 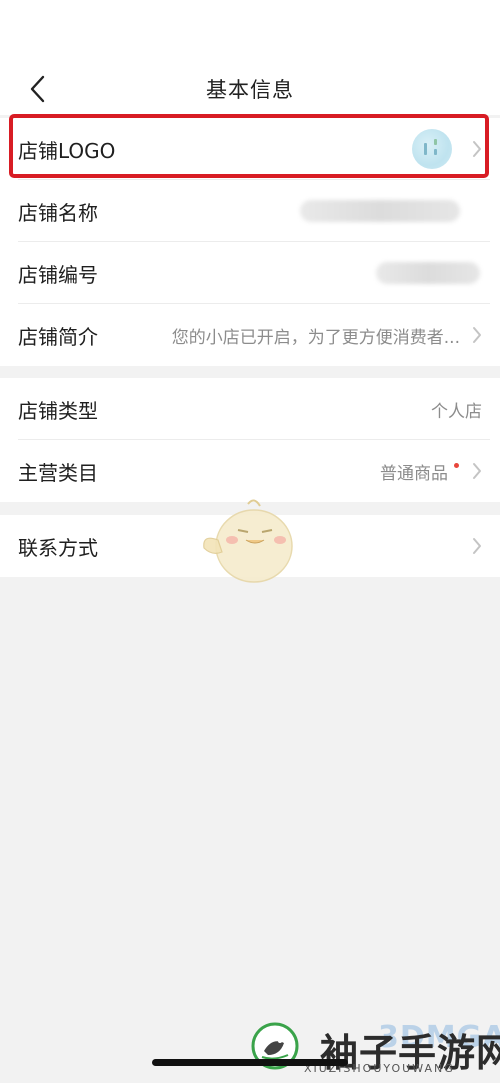 What do you see at coordinates (250, 90) in the screenshot?
I see `page-title: 基本信息` at bounding box center [250, 90].